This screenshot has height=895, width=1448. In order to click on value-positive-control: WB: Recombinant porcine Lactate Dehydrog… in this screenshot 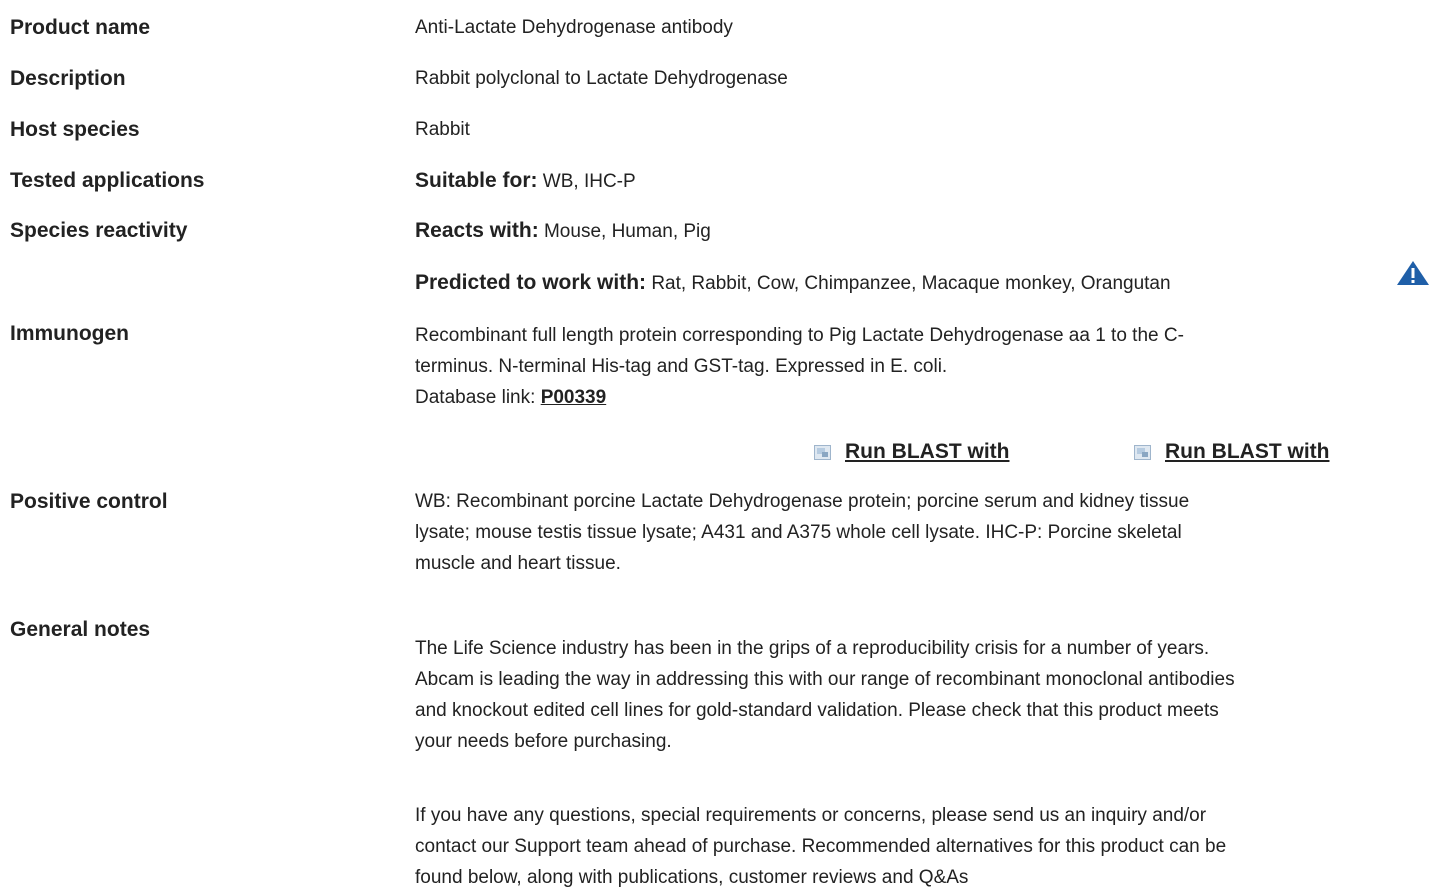, I will do `click(930, 532)`.